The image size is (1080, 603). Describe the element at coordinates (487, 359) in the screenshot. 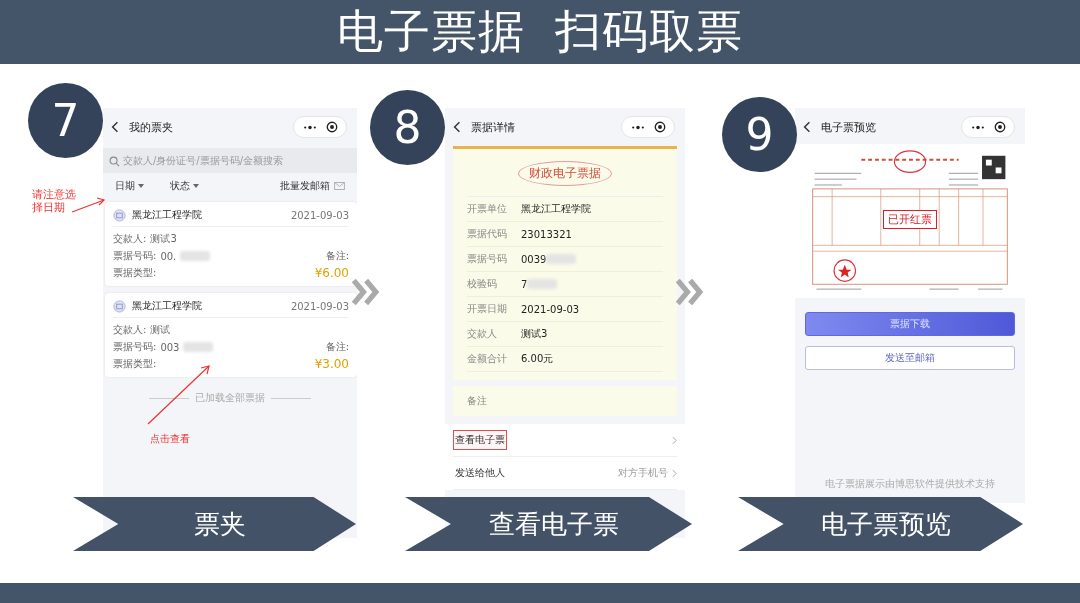

I see `field-label: 金额合计` at that location.